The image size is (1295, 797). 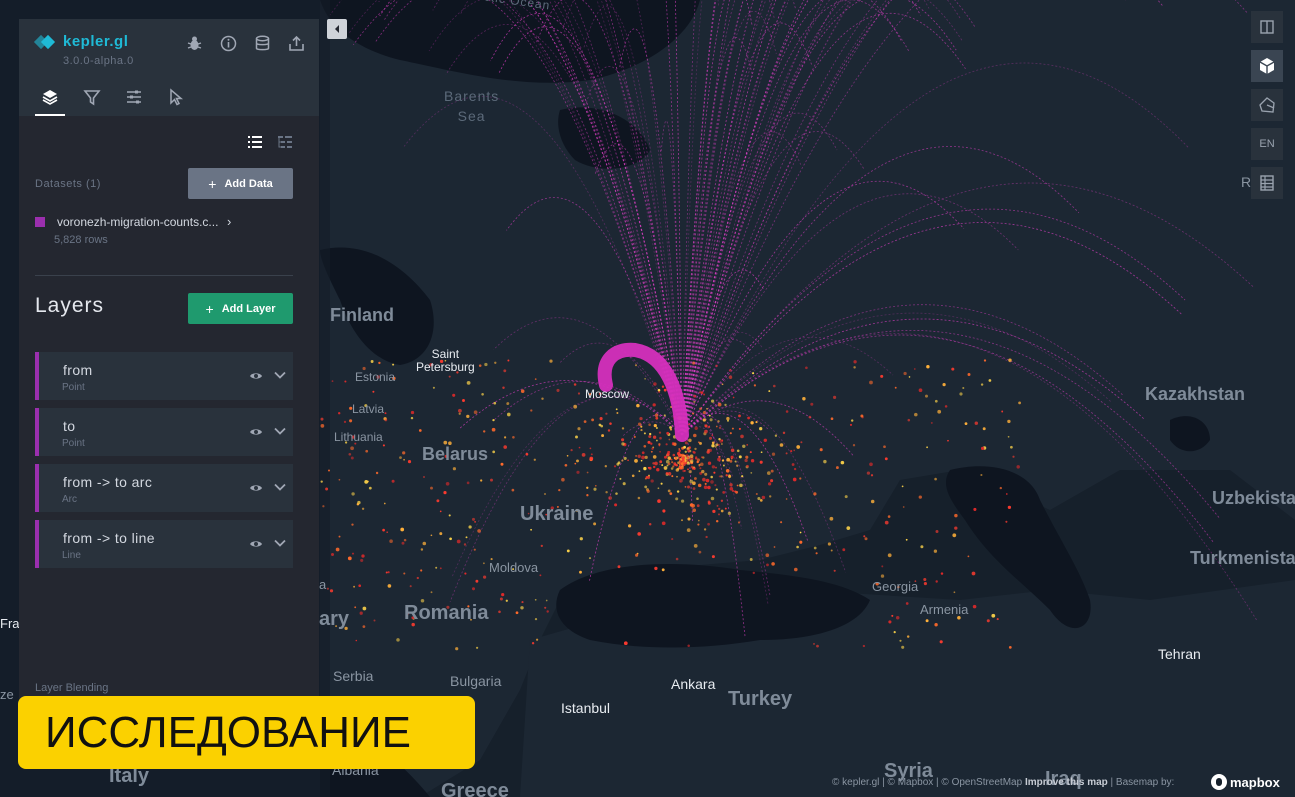 What do you see at coordinates (353, 676) in the screenshot?
I see `label-serbia: Serbia` at bounding box center [353, 676].